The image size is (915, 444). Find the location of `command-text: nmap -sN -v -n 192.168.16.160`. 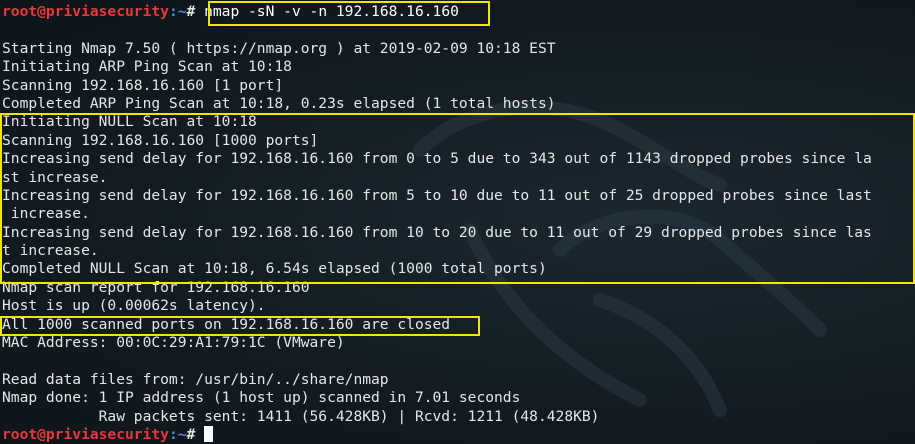

command-text: nmap -sN -v -n 192.168.16.160 is located at coordinates (331, 11).